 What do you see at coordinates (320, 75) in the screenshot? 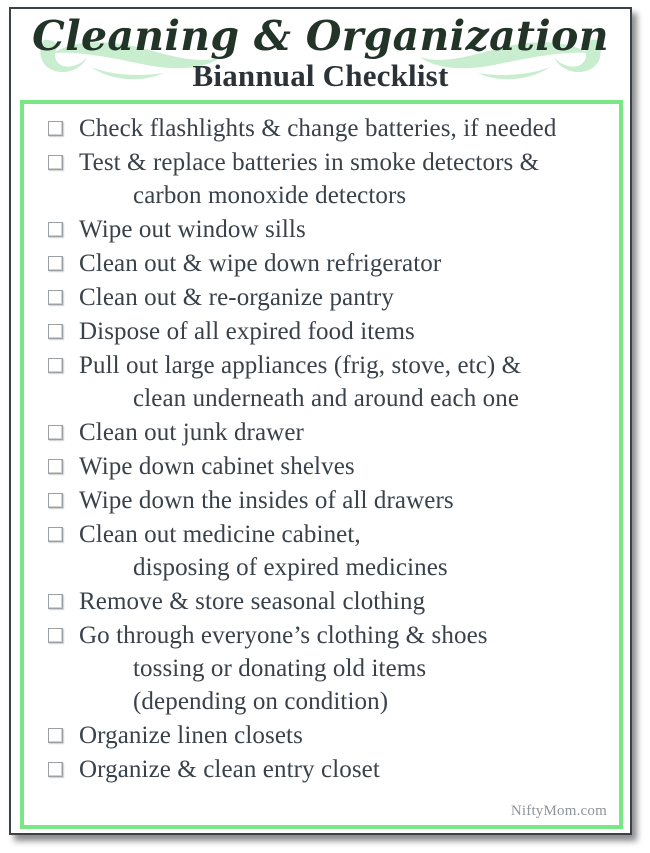
I see `page-title-subtitle: Biannual Checklist` at bounding box center [320, 75].